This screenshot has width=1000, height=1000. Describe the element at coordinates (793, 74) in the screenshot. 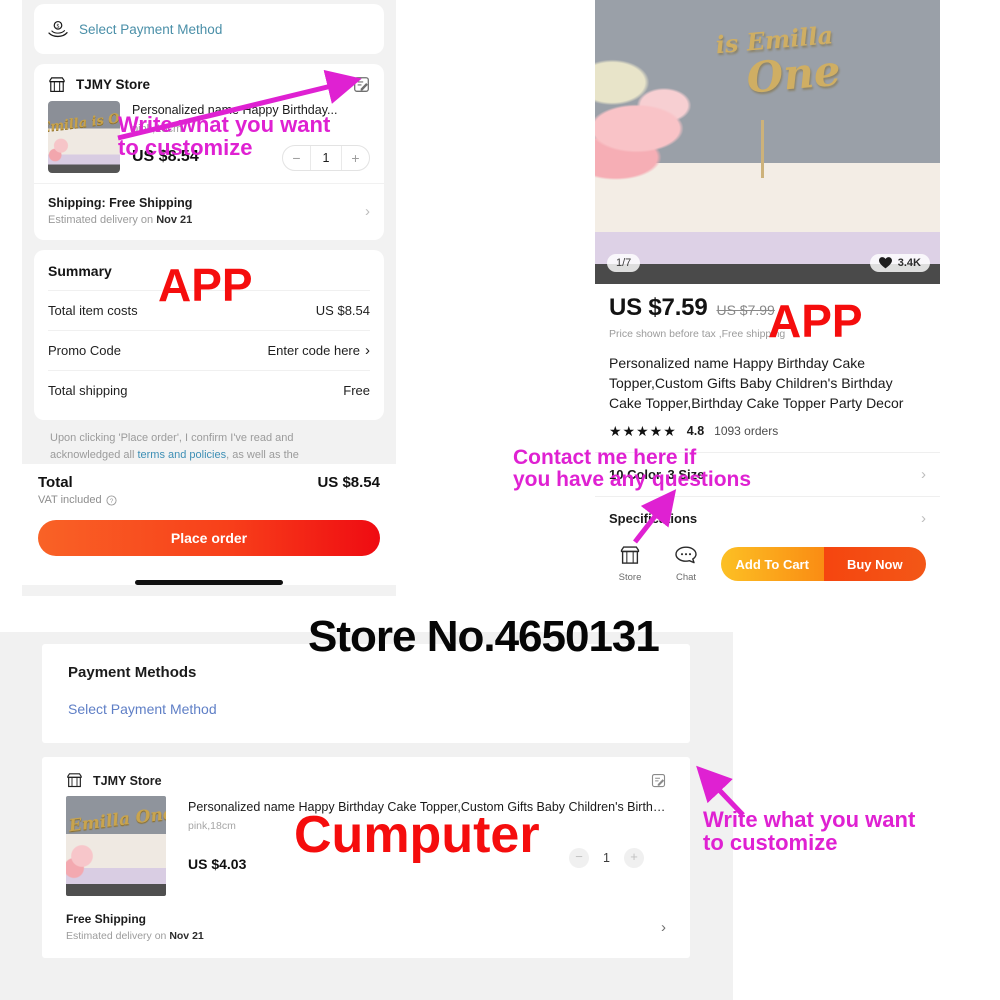

I see `hero-topper-line2: One` at that location.